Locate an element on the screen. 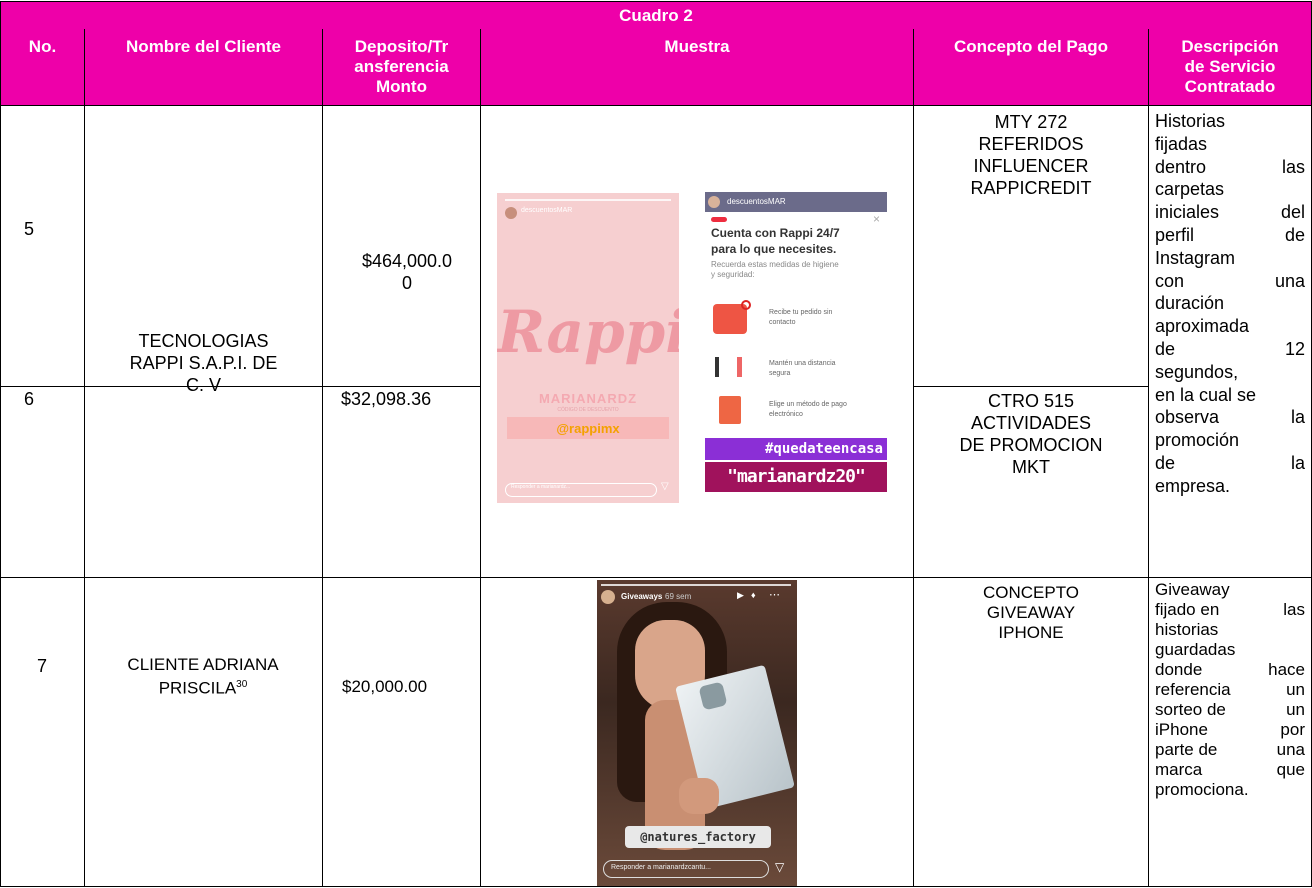 The width and height of the screenshot is (1312, 888). description-word: que is located at coordinates (1290, 769).